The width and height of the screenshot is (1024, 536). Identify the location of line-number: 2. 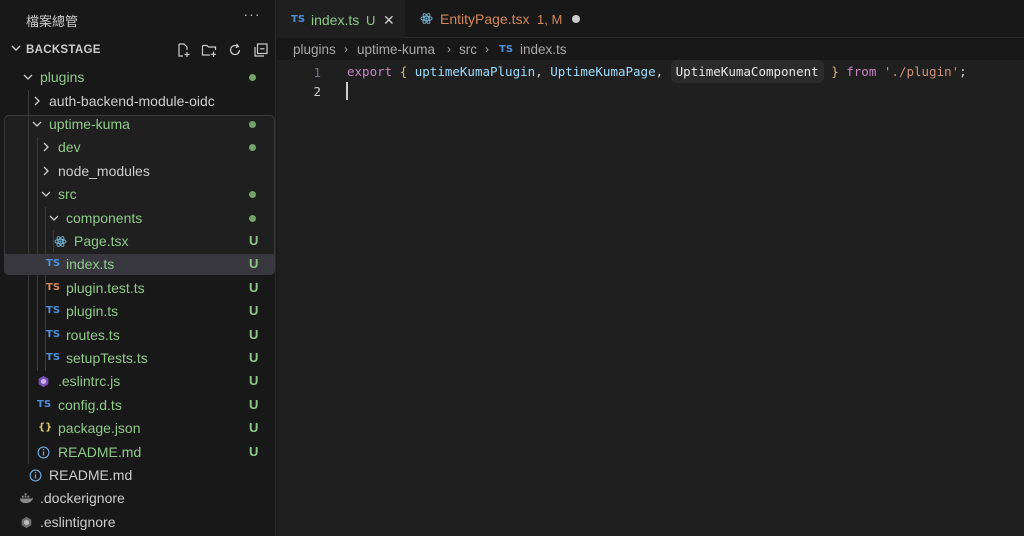
(317, 91).